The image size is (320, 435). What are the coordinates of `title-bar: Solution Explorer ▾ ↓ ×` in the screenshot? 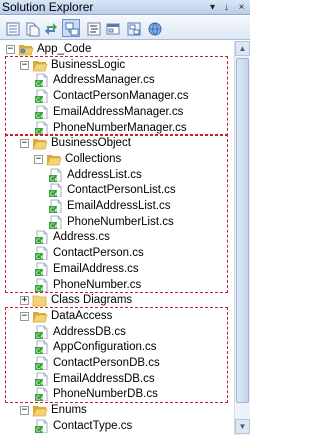 It's located at (125, 7).